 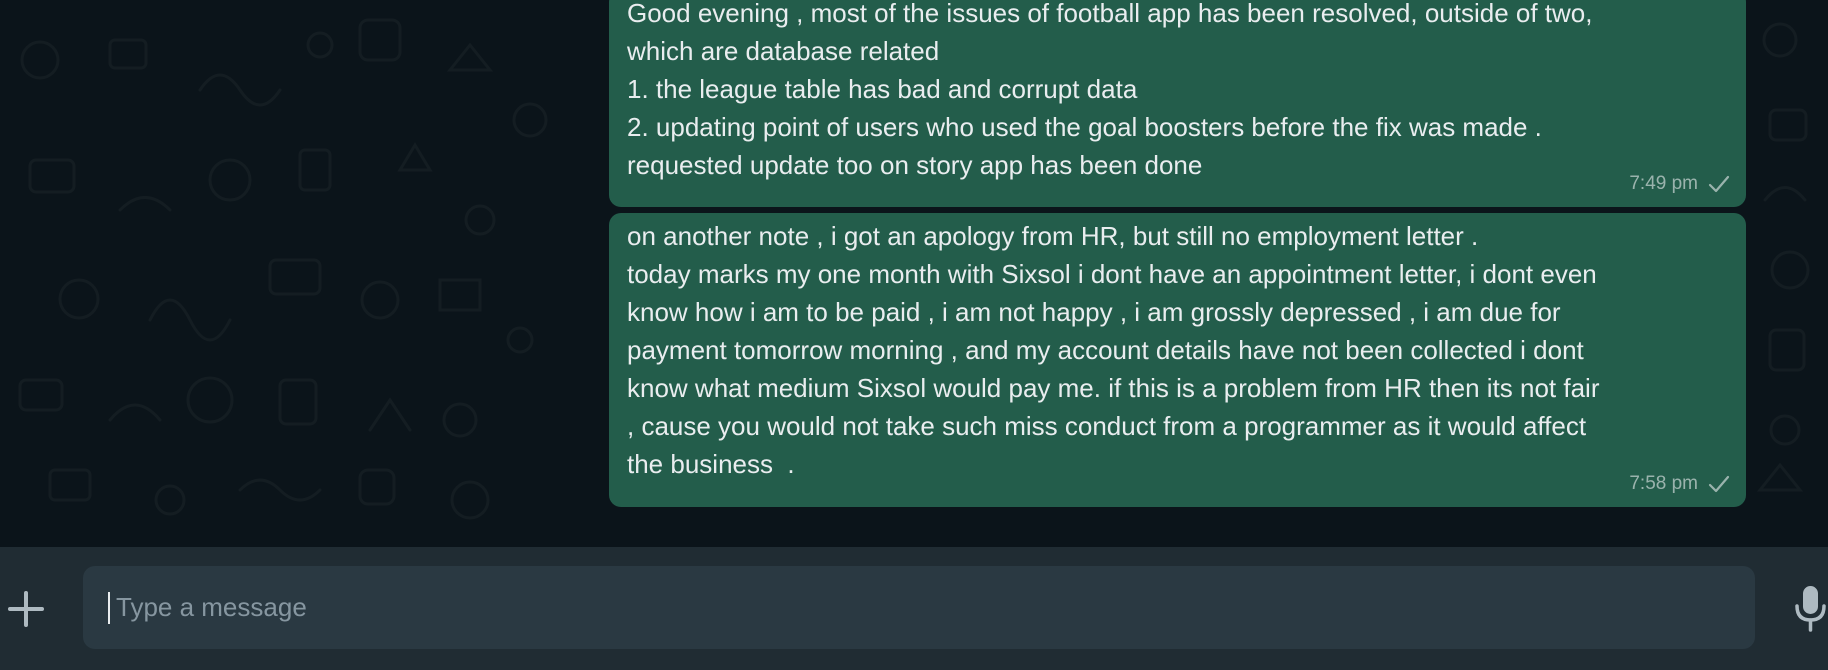 What do you see at coordinates (109, 607) in the screenshot?
I see `text-caret` at bounding box center [109, 607].